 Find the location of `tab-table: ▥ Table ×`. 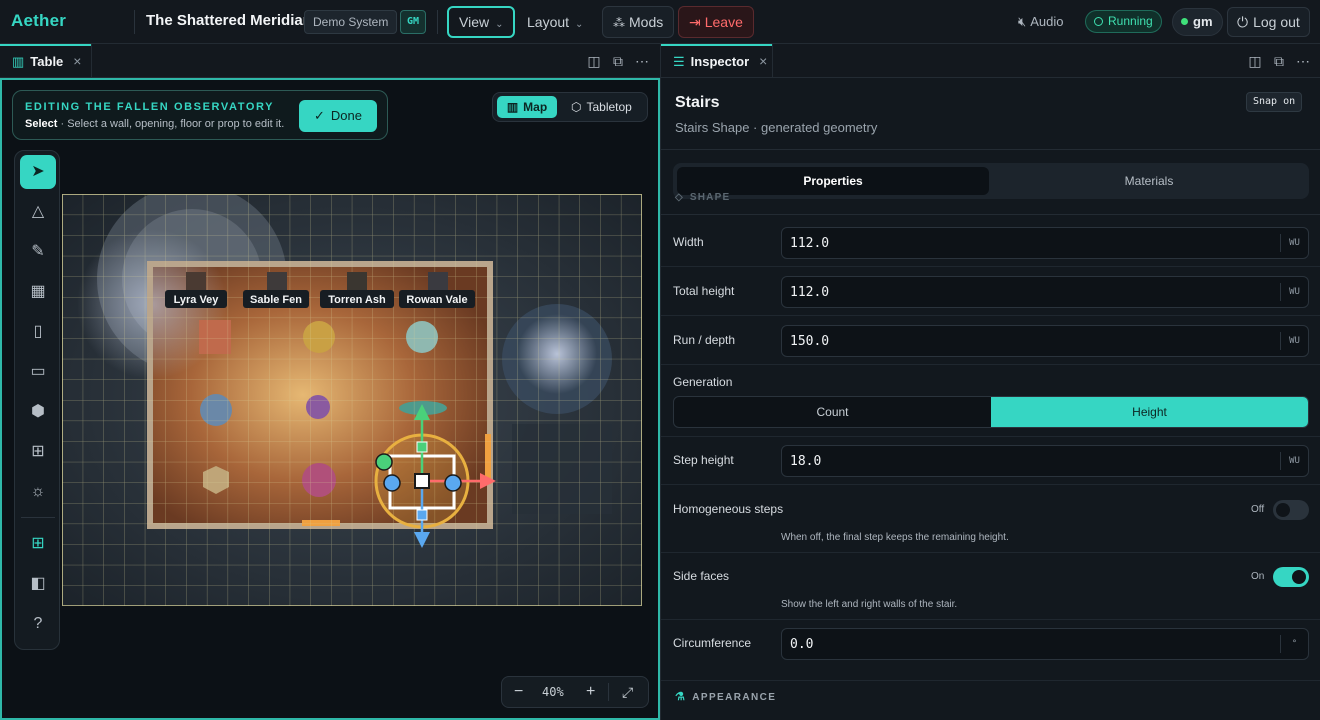

tab-table: ▥ Table × is located at coordinates (46, 61).